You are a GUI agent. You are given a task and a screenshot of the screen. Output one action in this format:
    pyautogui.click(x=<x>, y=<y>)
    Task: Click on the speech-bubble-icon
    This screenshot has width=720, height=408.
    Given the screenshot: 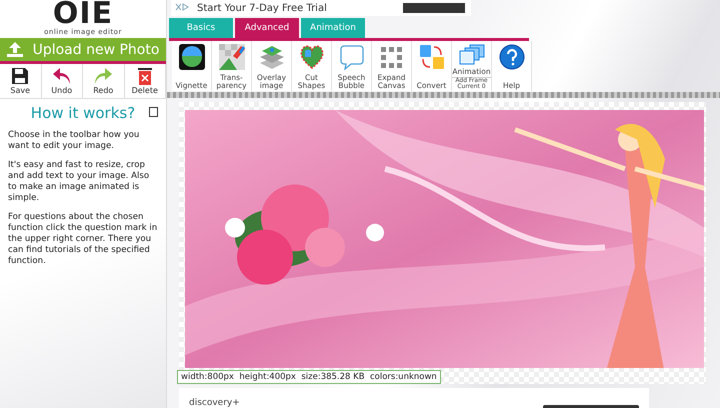 What is the action you would take?
    pyautogui.click(x=351, y=57)
    